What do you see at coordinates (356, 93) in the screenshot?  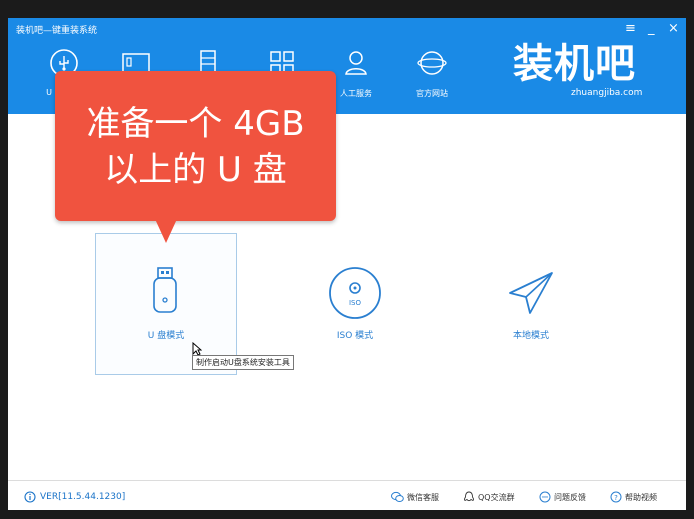 I see `nav-label-service: 人工服务` at bounding box center [356, 93].